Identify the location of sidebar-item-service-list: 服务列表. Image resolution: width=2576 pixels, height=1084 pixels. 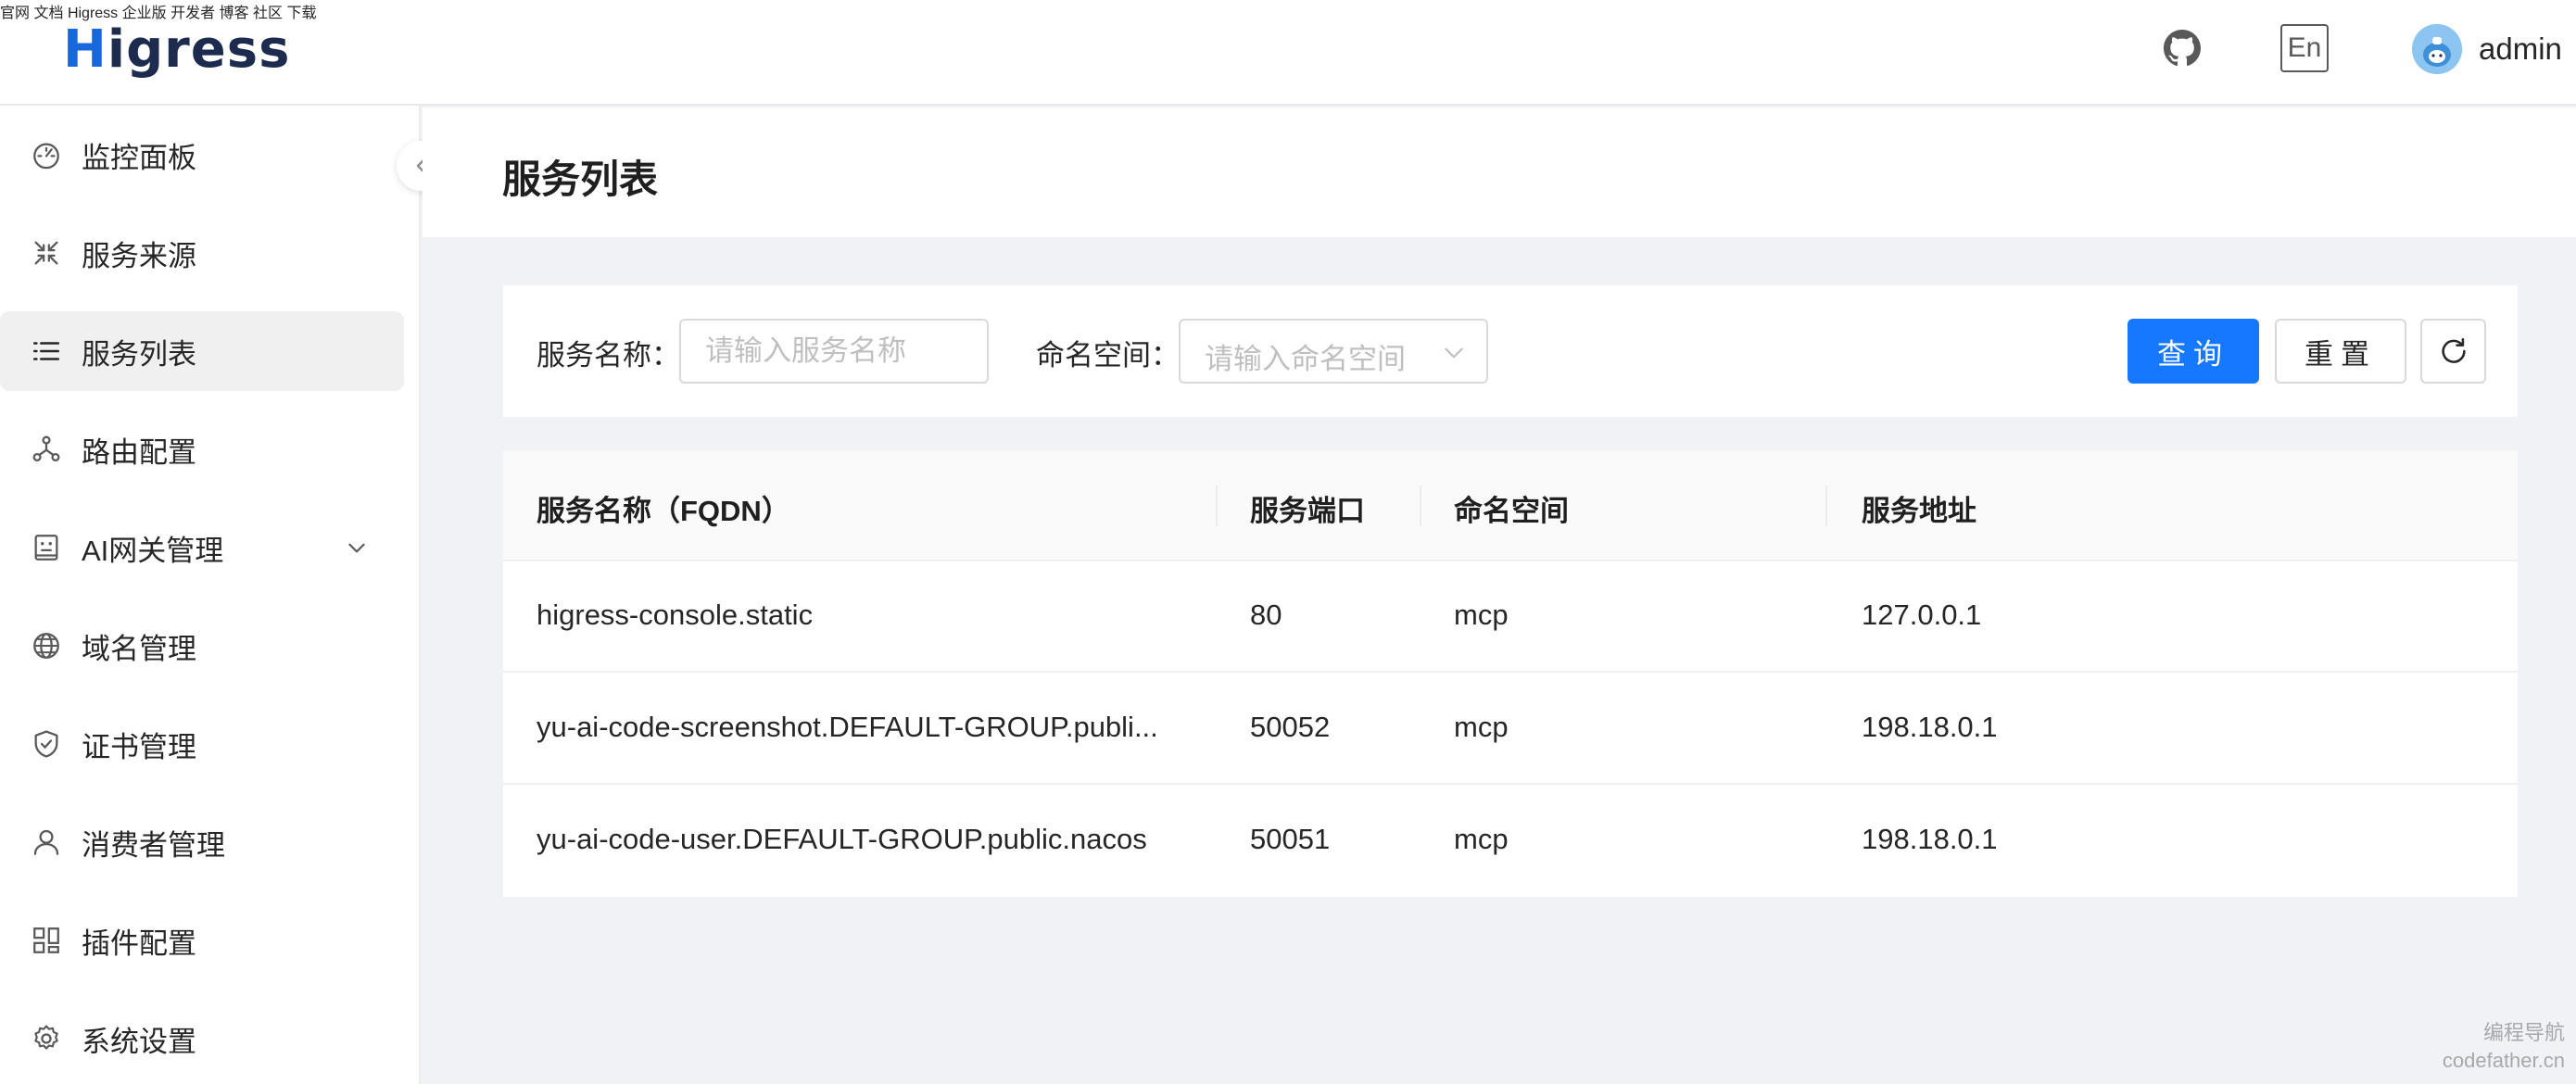
(202, 351).